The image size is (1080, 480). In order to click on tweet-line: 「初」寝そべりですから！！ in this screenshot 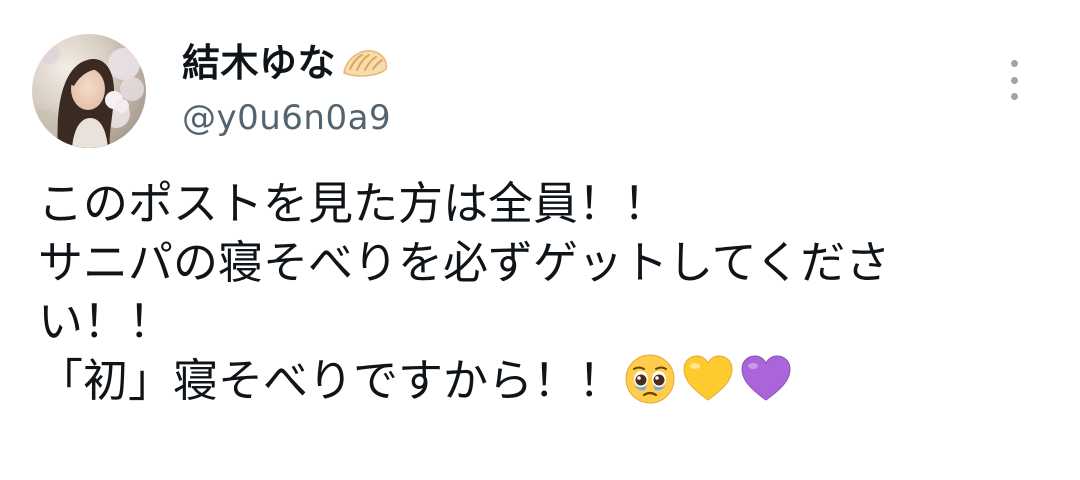, I will do `click(331, 380)`.